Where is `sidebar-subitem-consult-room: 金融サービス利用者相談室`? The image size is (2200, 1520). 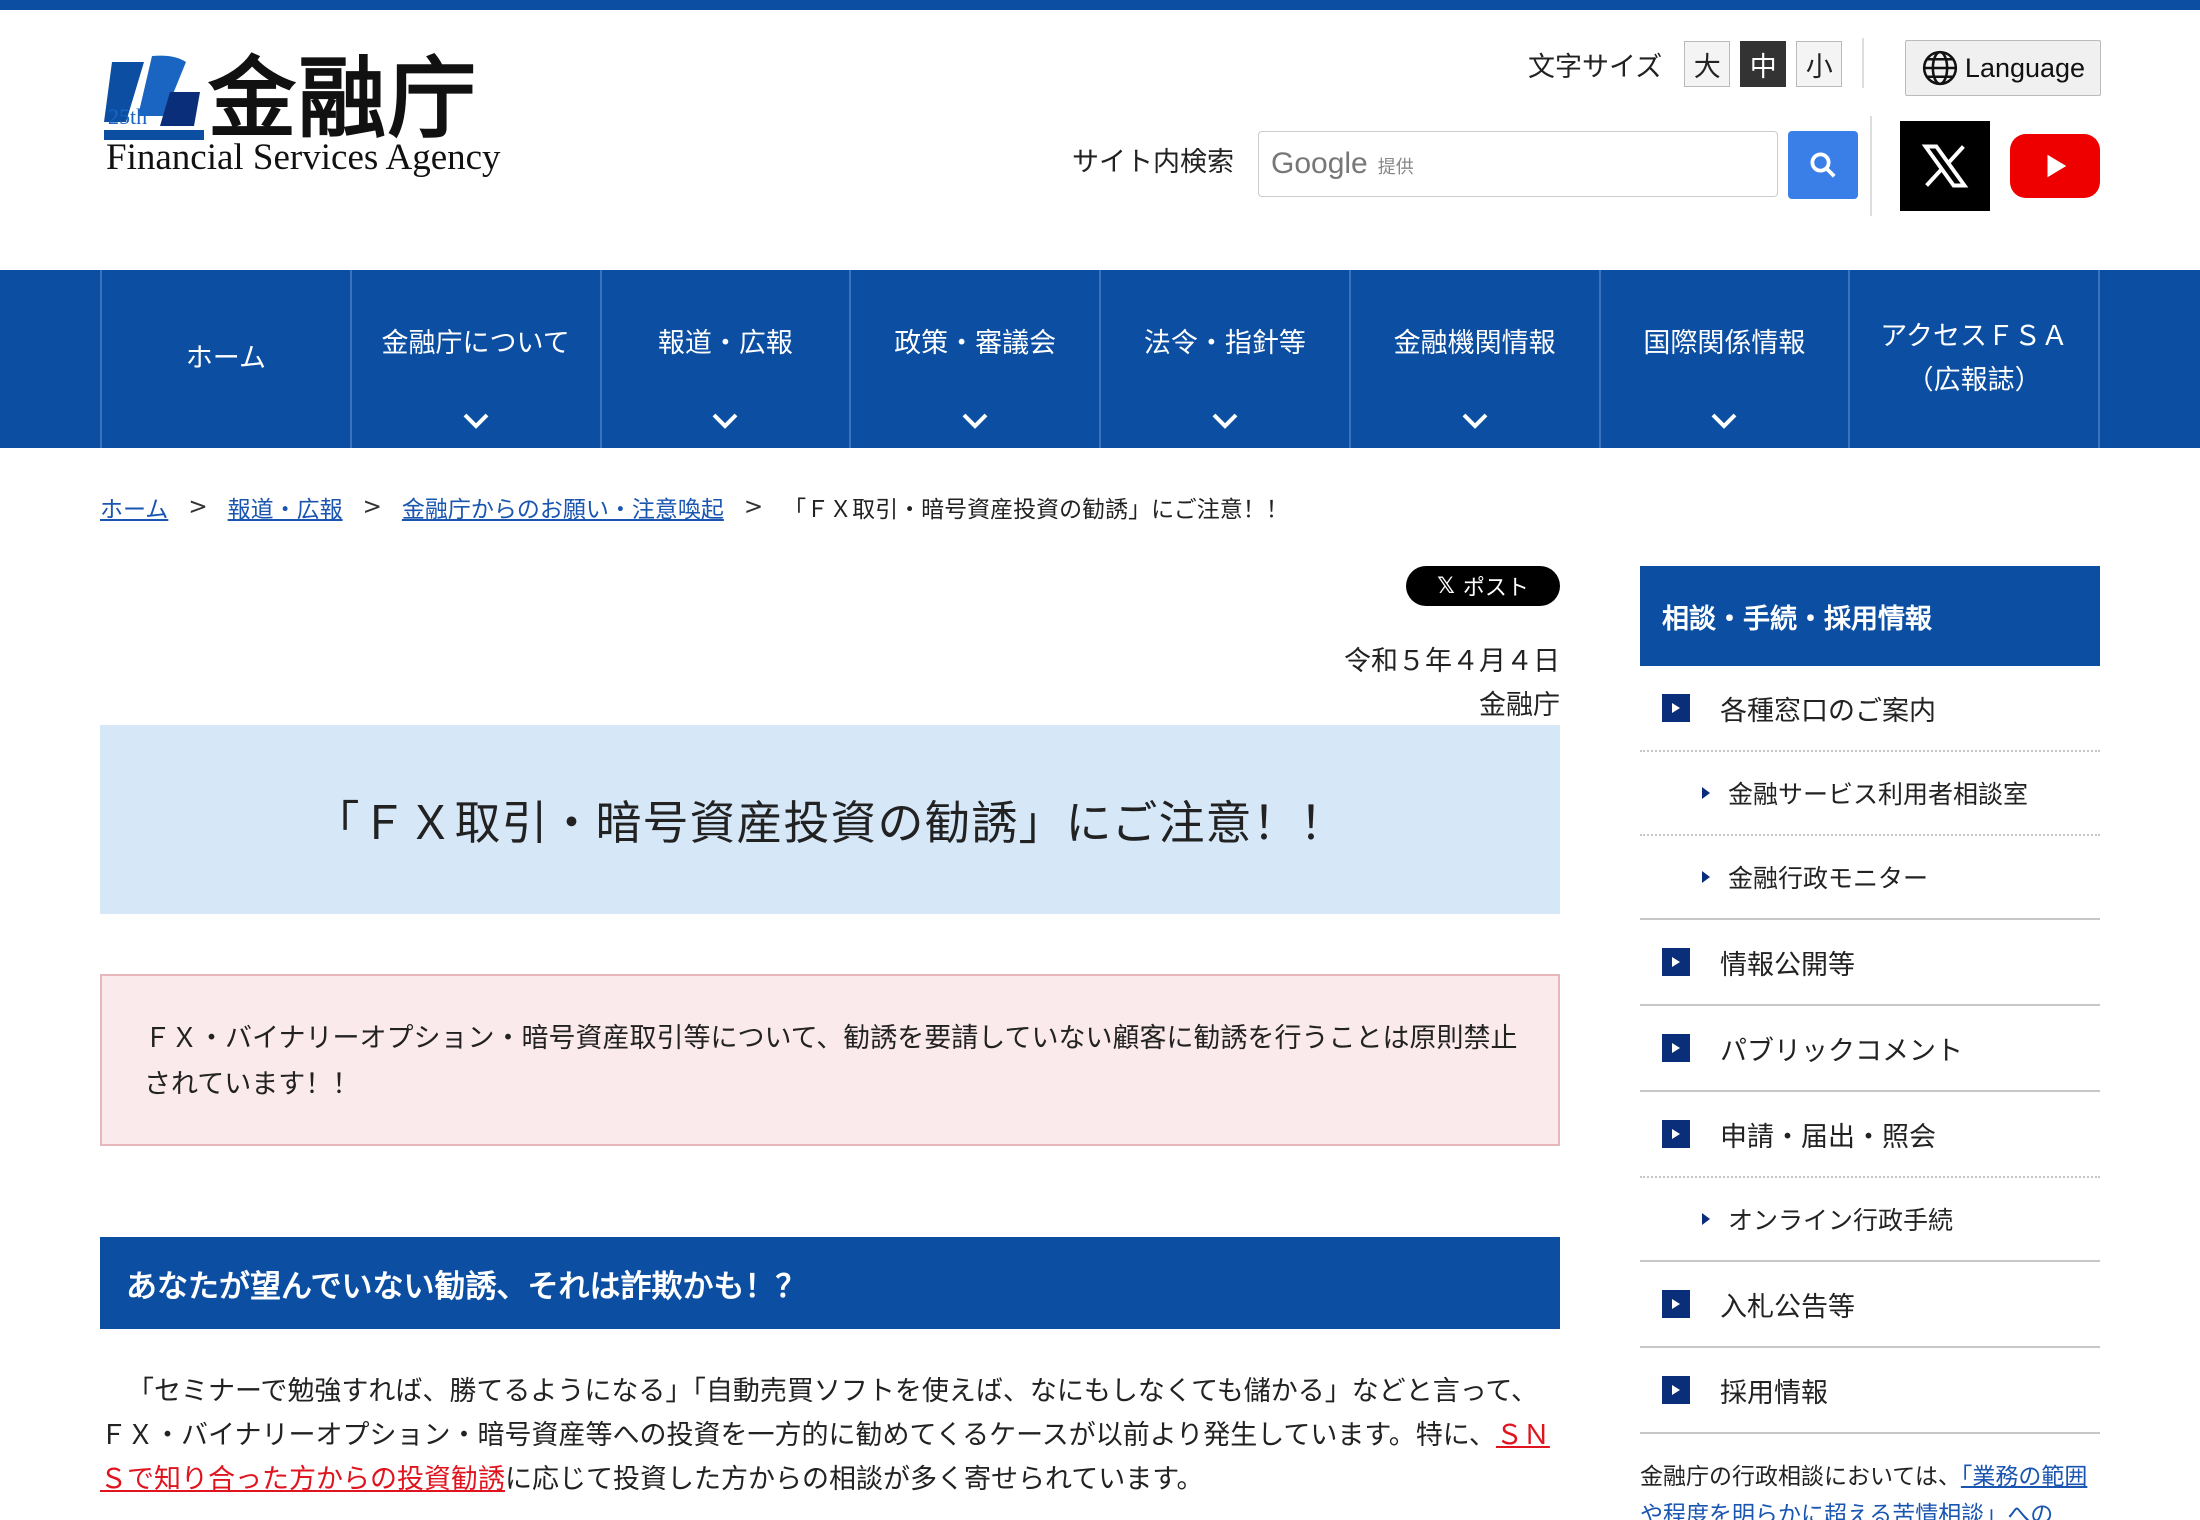 sidebar-subitem-consult-room: 金融サービス利用者相談室 is located at coordinates (1870, 794).